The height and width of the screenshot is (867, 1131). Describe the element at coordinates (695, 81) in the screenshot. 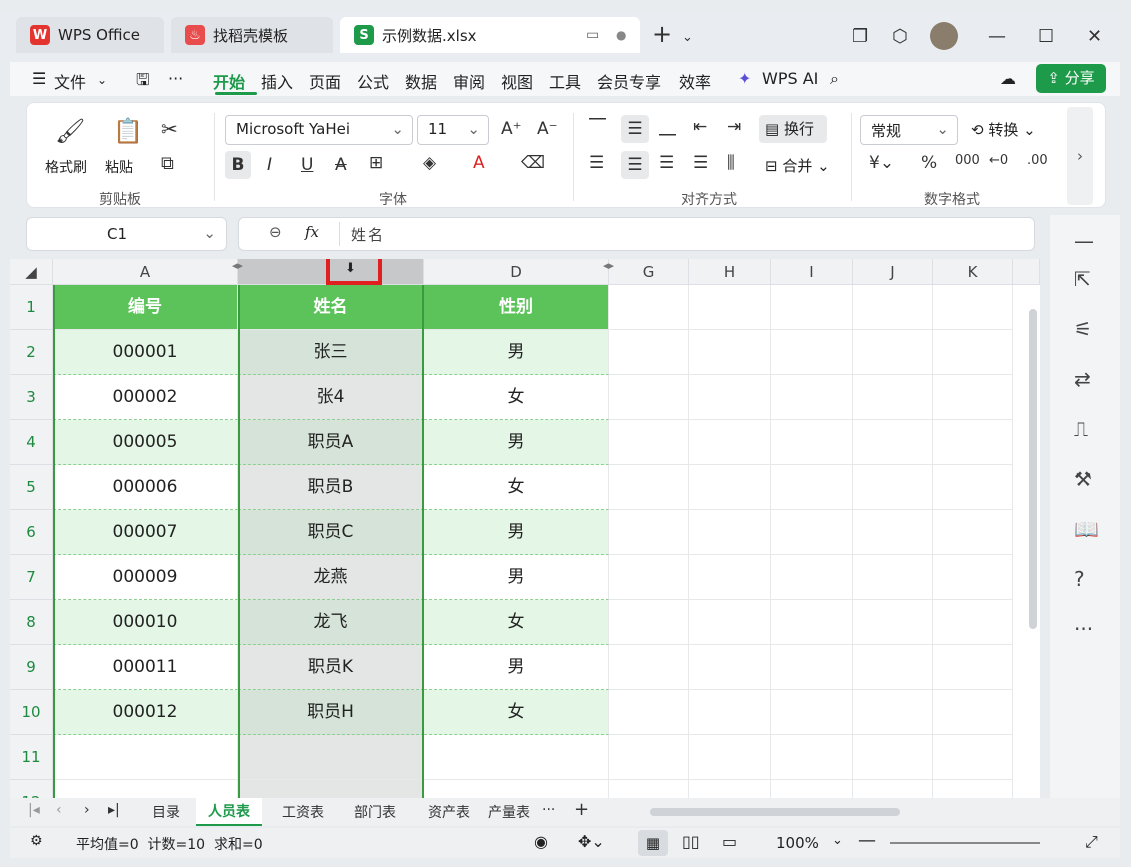

I see `menu-efficiency: 效率` at that location.